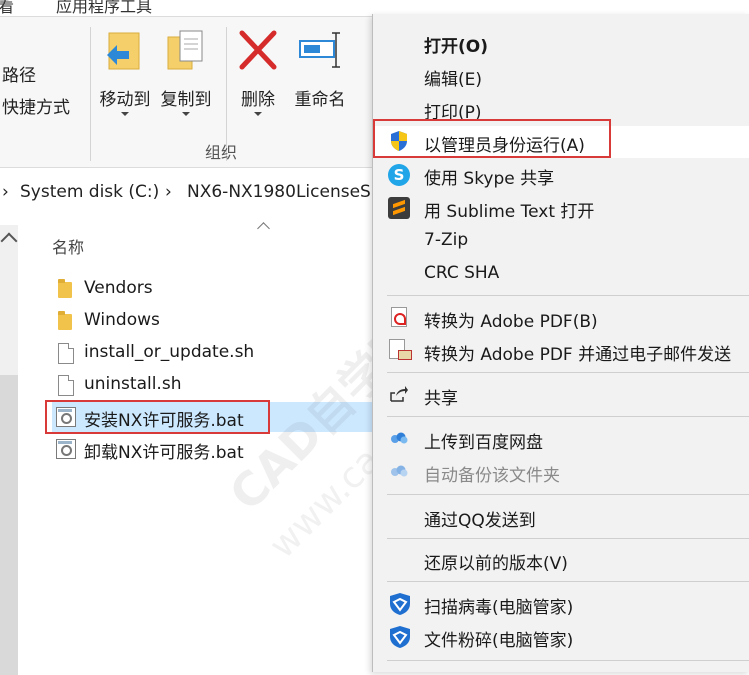 The image size is (749, 675). Describe the element at coordinates (213, 289) in the screenshot. I see `file-row-vendors: Vendors` at that location.